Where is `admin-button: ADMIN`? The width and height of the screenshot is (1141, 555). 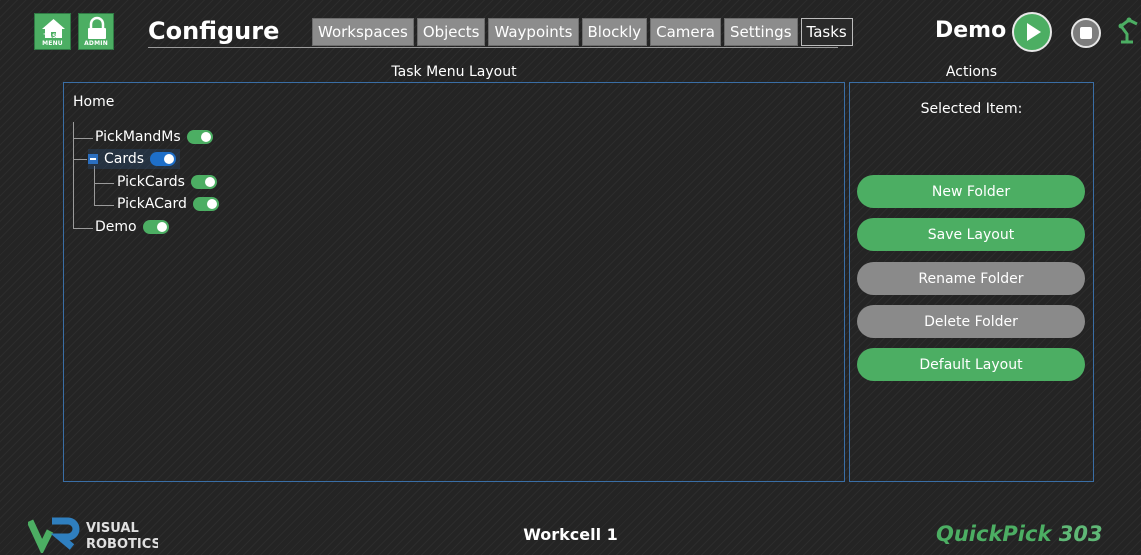
admin-button: ADMIN is located at coordinates (96, 31).